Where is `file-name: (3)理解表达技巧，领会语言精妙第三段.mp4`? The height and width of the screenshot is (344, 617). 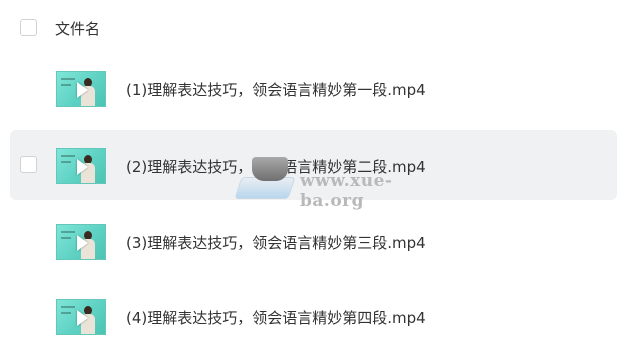 file-name: (3)理解表达技巧，领会语言精妙第三段.mp4 is located at coordinates (276, 242).